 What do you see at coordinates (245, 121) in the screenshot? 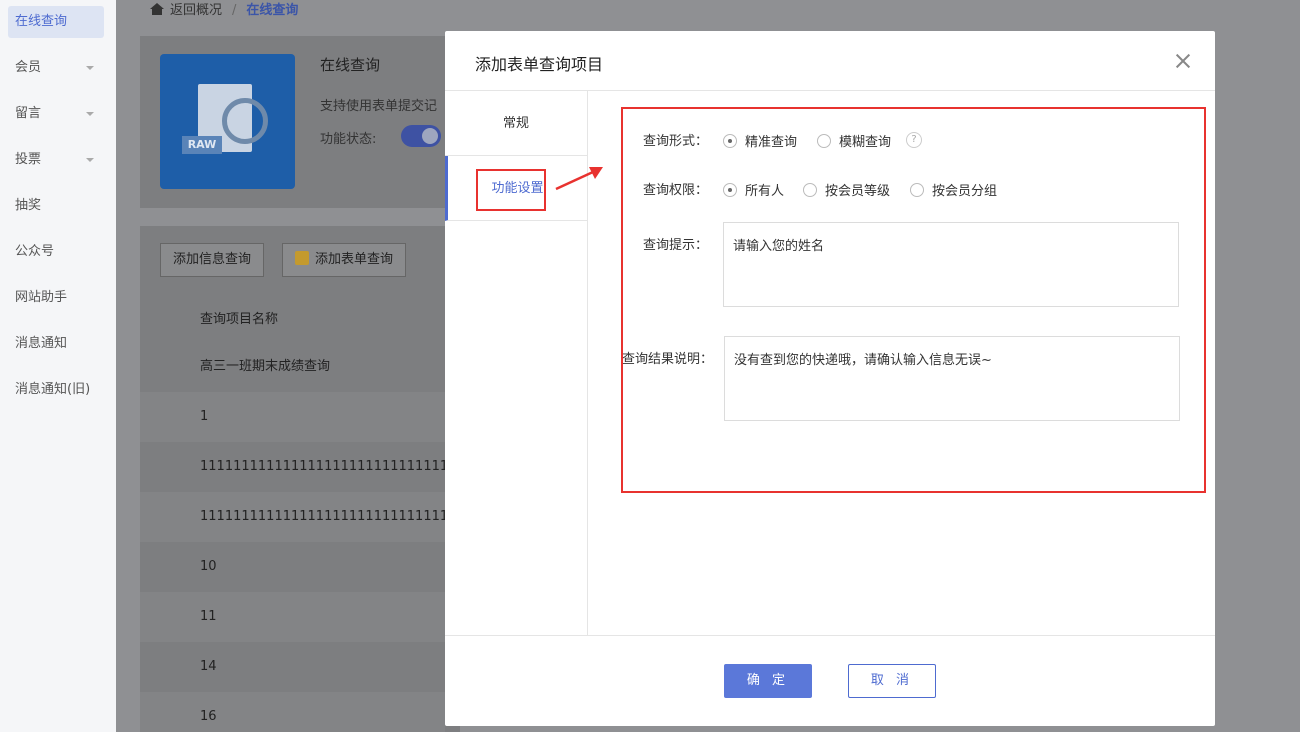
I see `magnifier-icon` at bounding box center [245, 121].